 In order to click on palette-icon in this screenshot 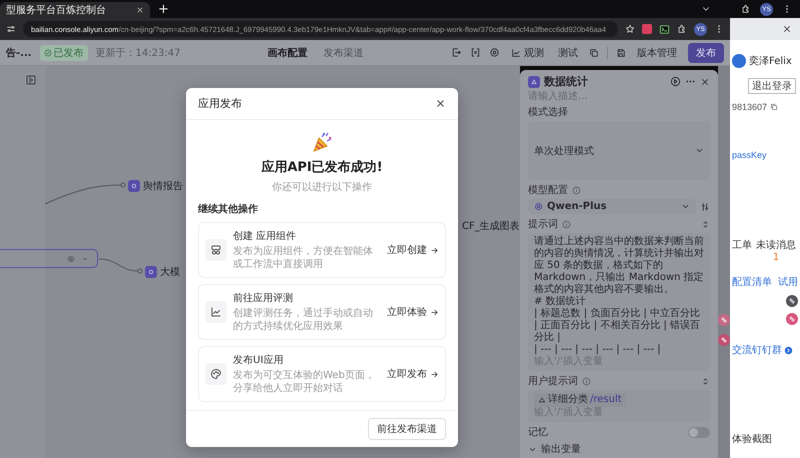, I will do `click(216, 374)`.